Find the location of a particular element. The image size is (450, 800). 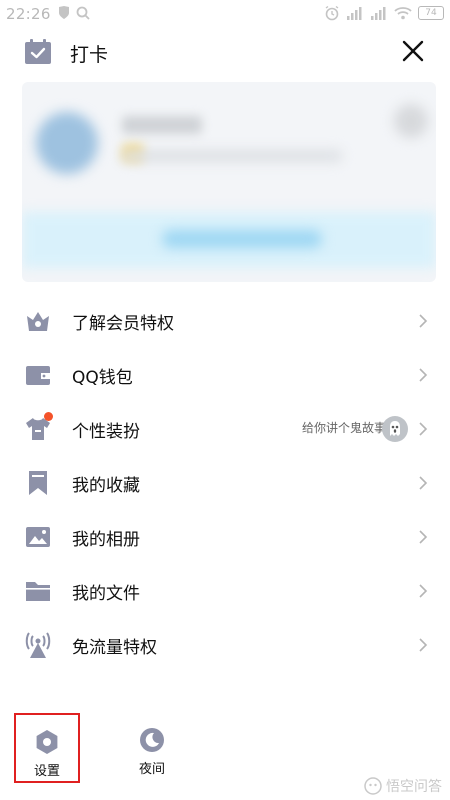

menu-label: 我的相册 is located at coordinates (106, 540).